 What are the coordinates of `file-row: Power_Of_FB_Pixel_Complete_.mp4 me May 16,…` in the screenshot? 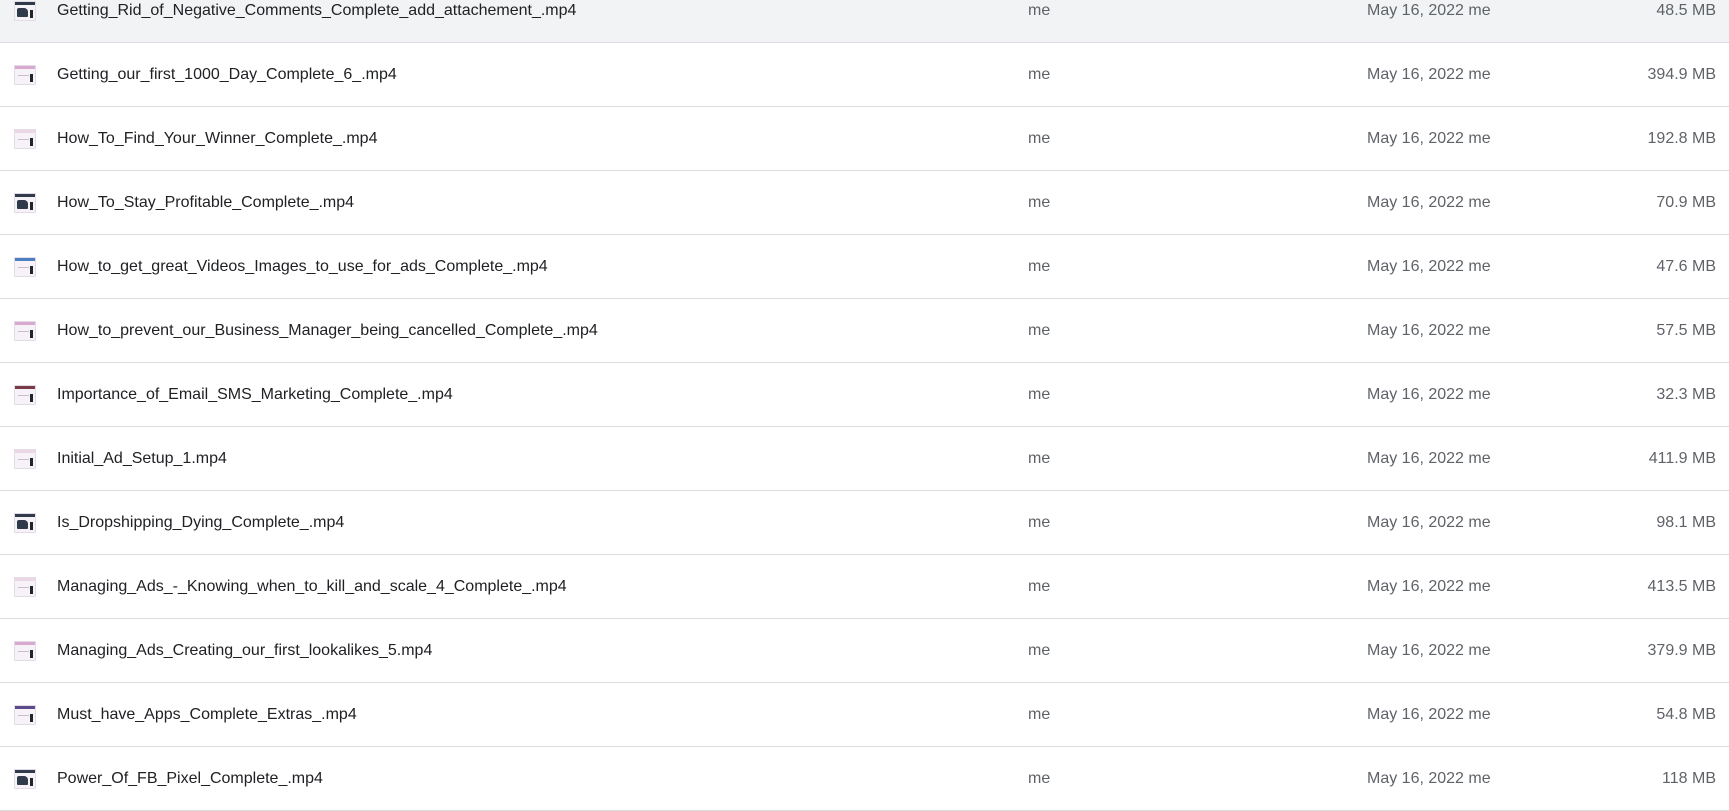 It's located at (864, 779).